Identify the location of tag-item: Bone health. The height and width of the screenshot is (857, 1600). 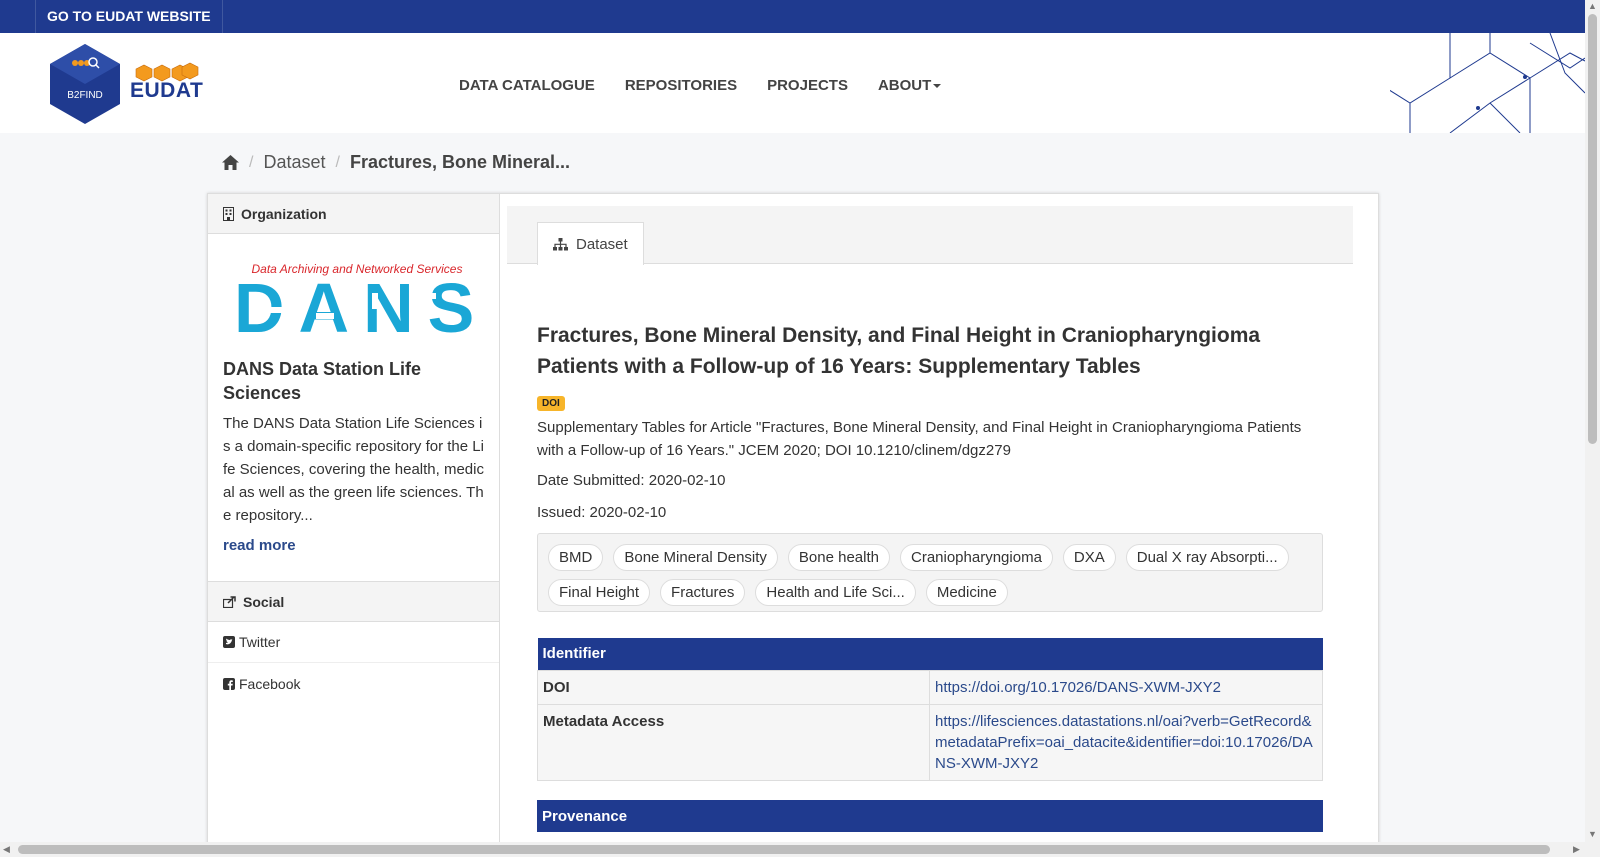
(838, 557).